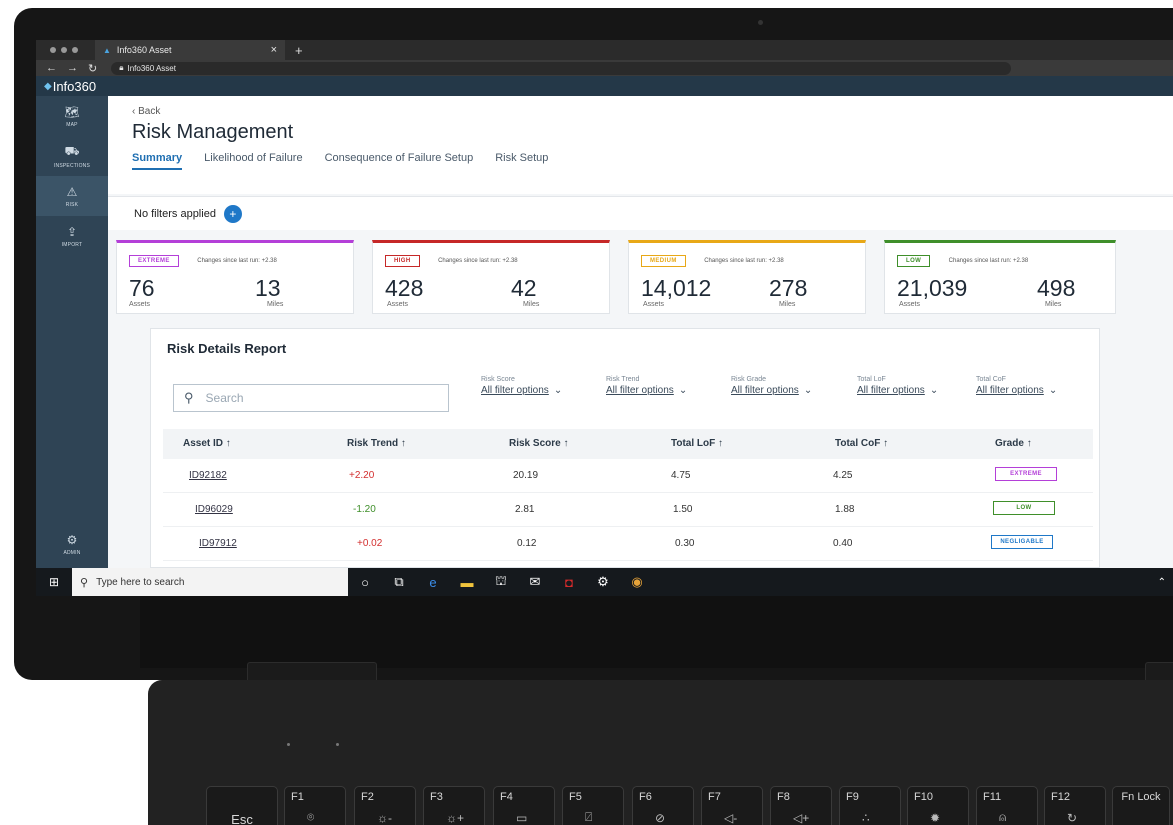  I want to click on url-field: 🔒︎ Info360 Asset, so click(561, 68).